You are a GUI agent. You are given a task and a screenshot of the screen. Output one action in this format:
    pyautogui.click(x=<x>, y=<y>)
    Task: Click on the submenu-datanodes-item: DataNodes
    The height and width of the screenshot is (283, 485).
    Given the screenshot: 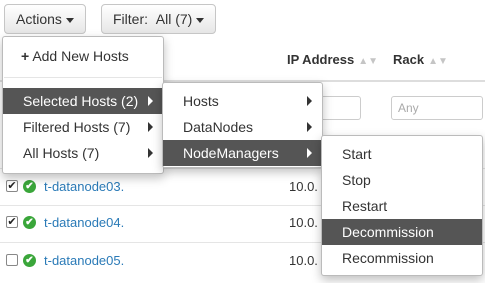 What is the action you would take?
    pyautogui.click(x=242, y=127)
    